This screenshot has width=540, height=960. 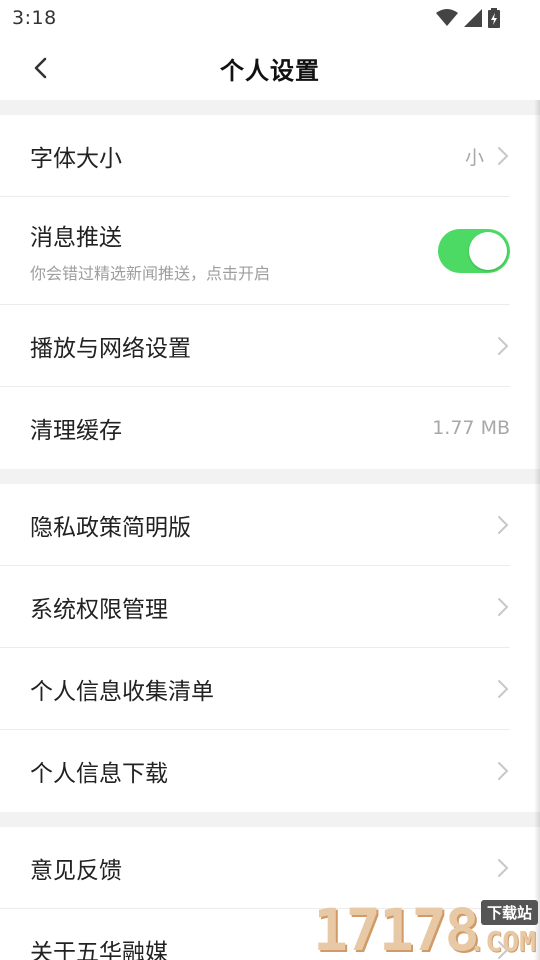 What do you see at coordinates (76, 431) in the screenshot?
I see `row-label: 清理缓存` at bounding box center [76, 431].